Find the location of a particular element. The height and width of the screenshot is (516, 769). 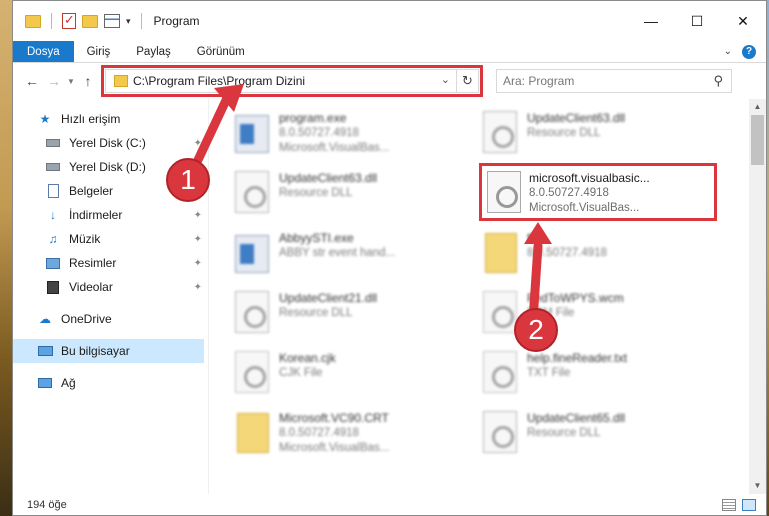

scrollbar-thumb is located at coordinates (757, 140).